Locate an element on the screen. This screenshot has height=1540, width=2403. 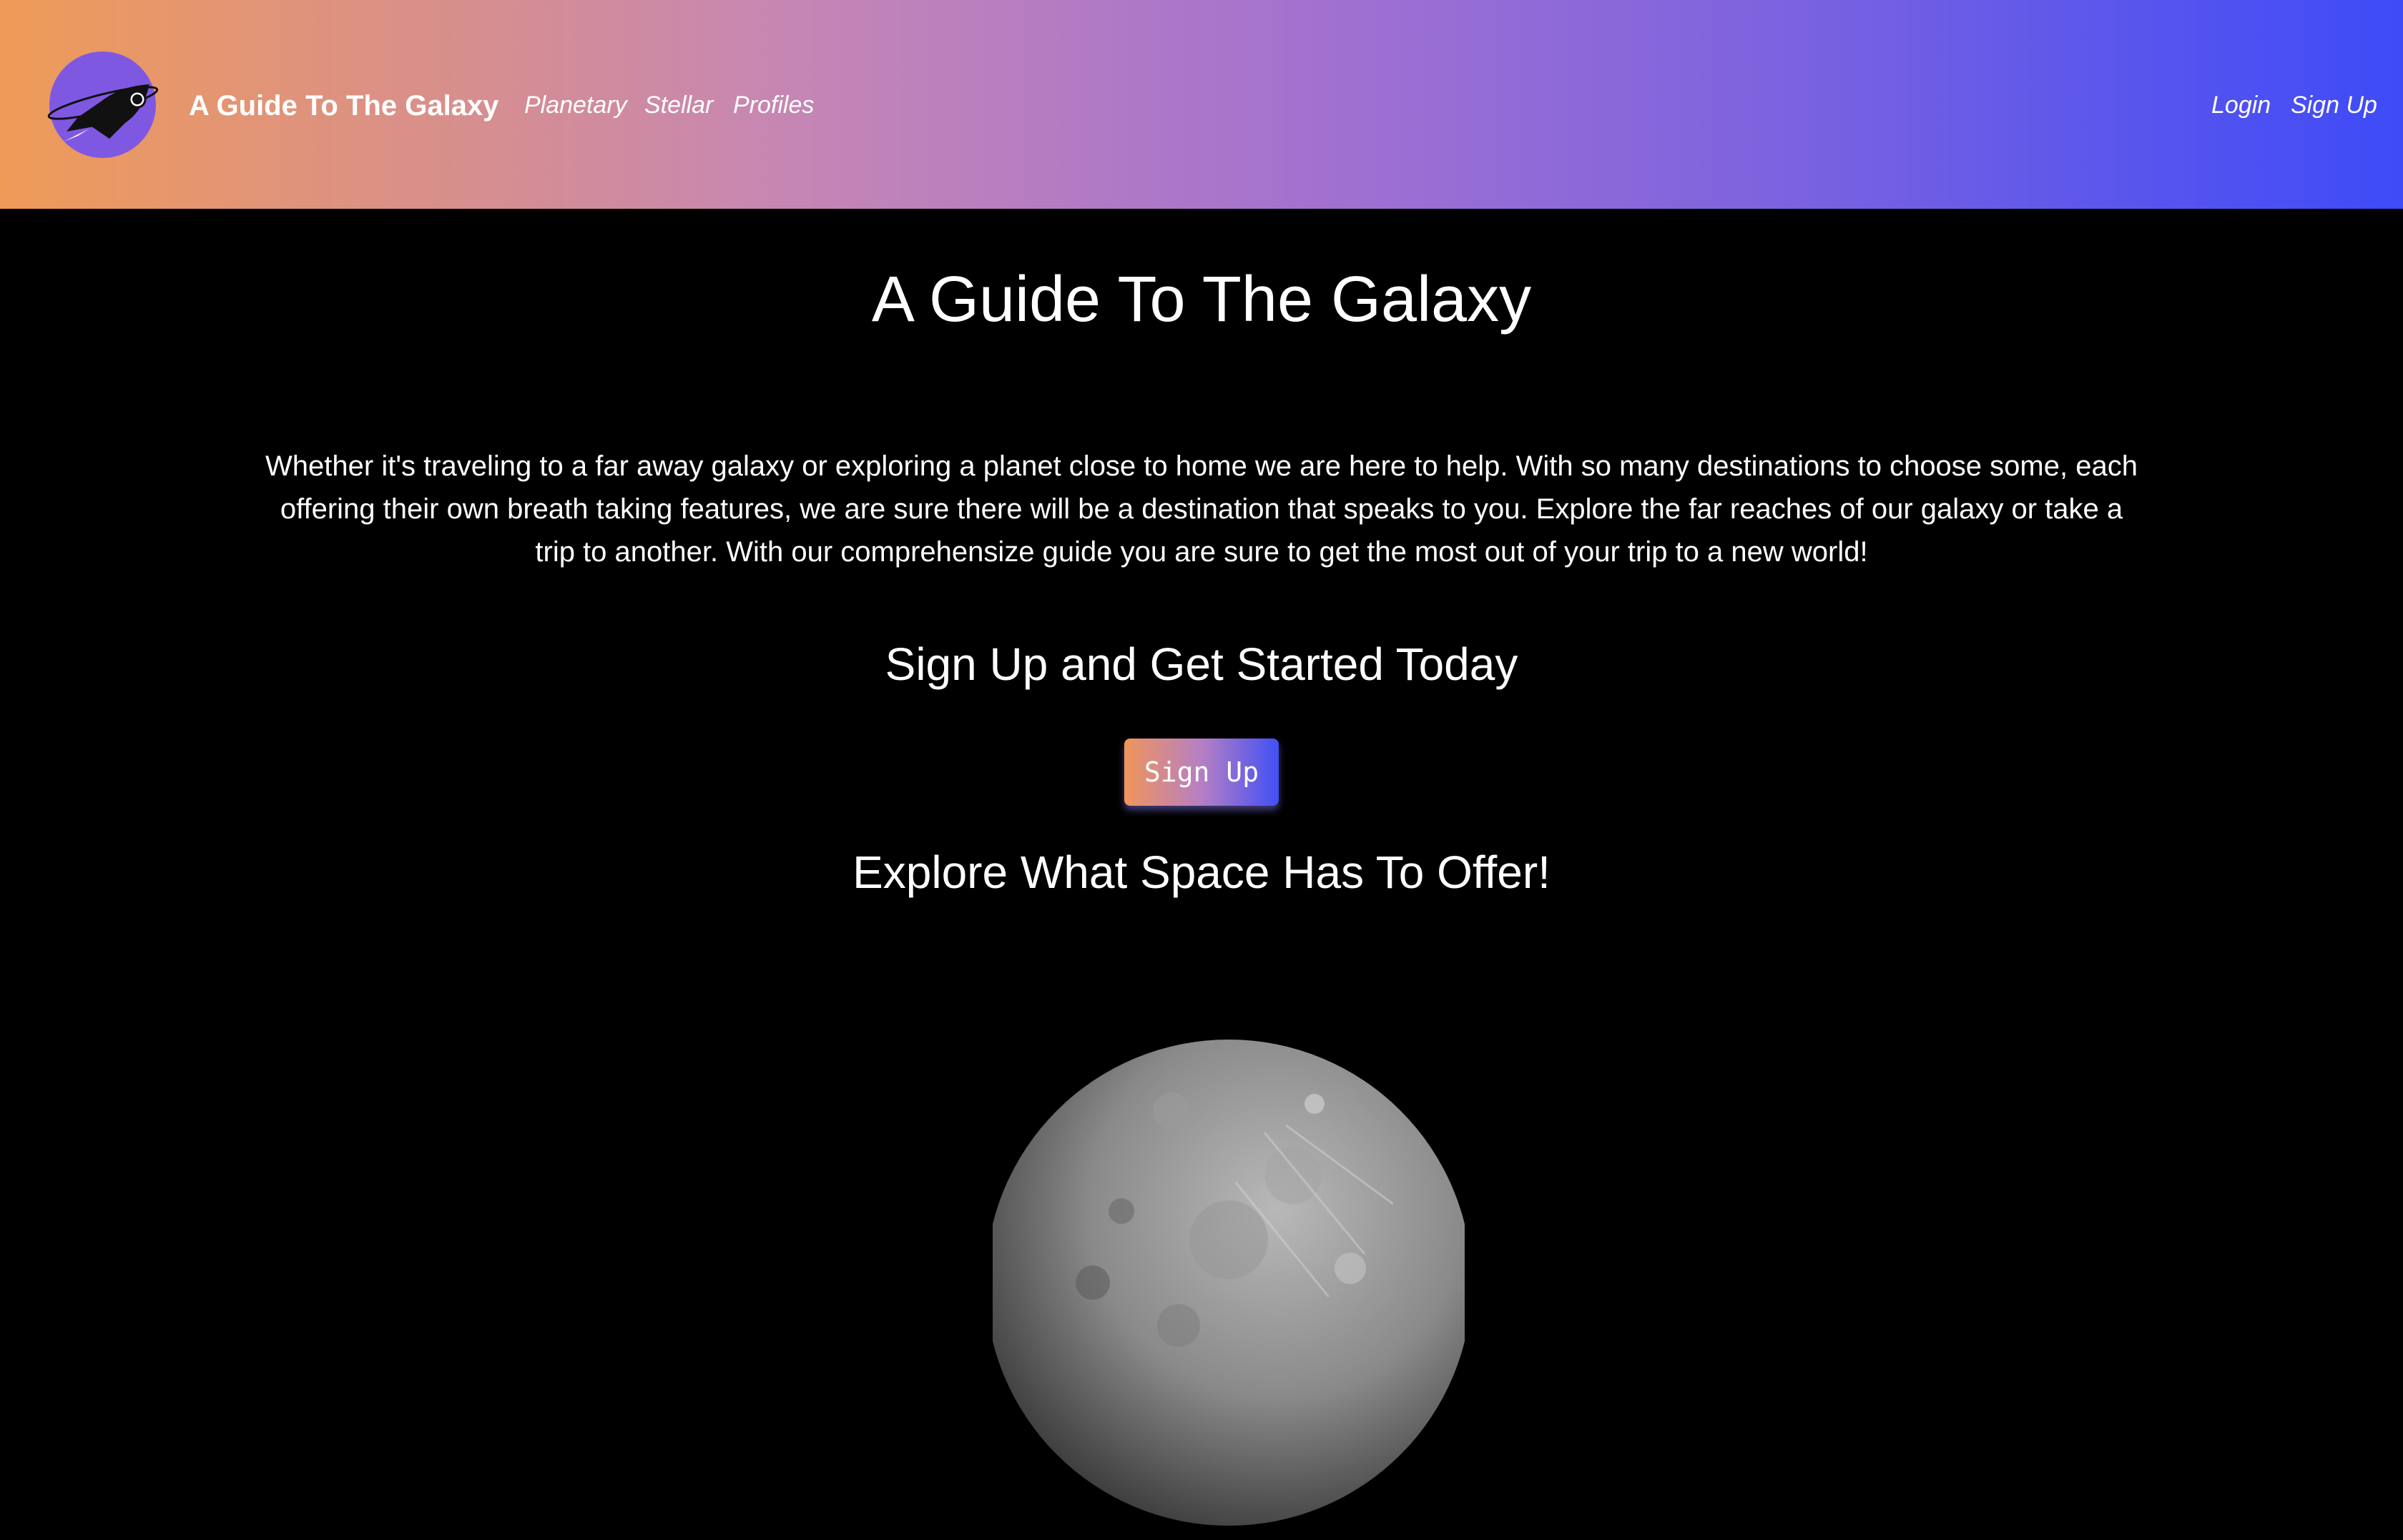
nav-login-link: Login is located at coordinates (2241, 105).